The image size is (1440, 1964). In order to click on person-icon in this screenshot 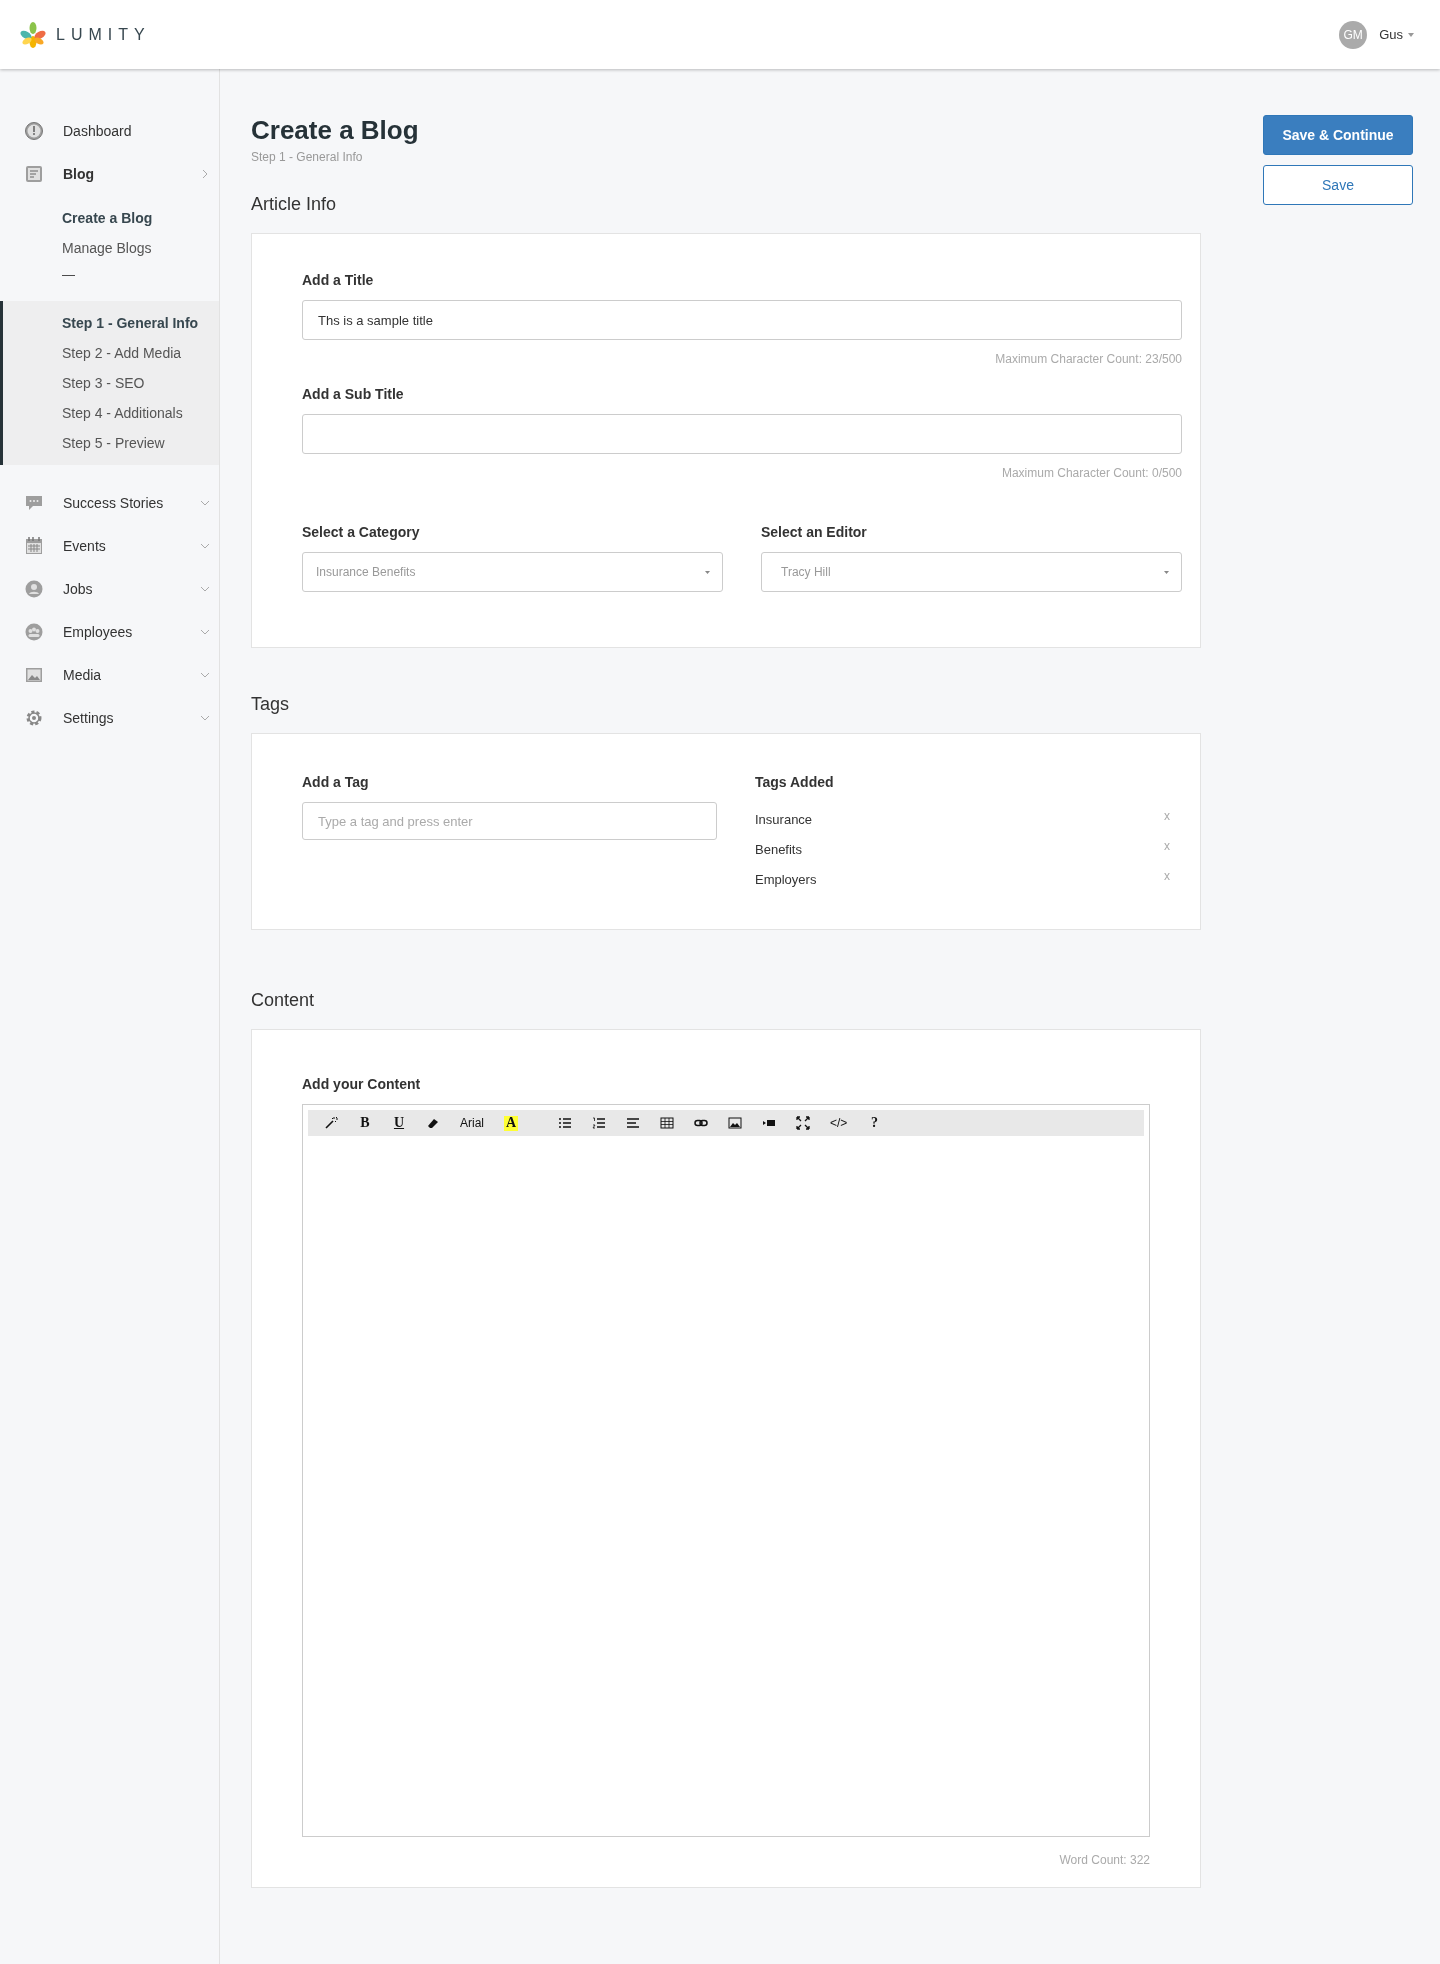, I will do `click(34, 588)`.